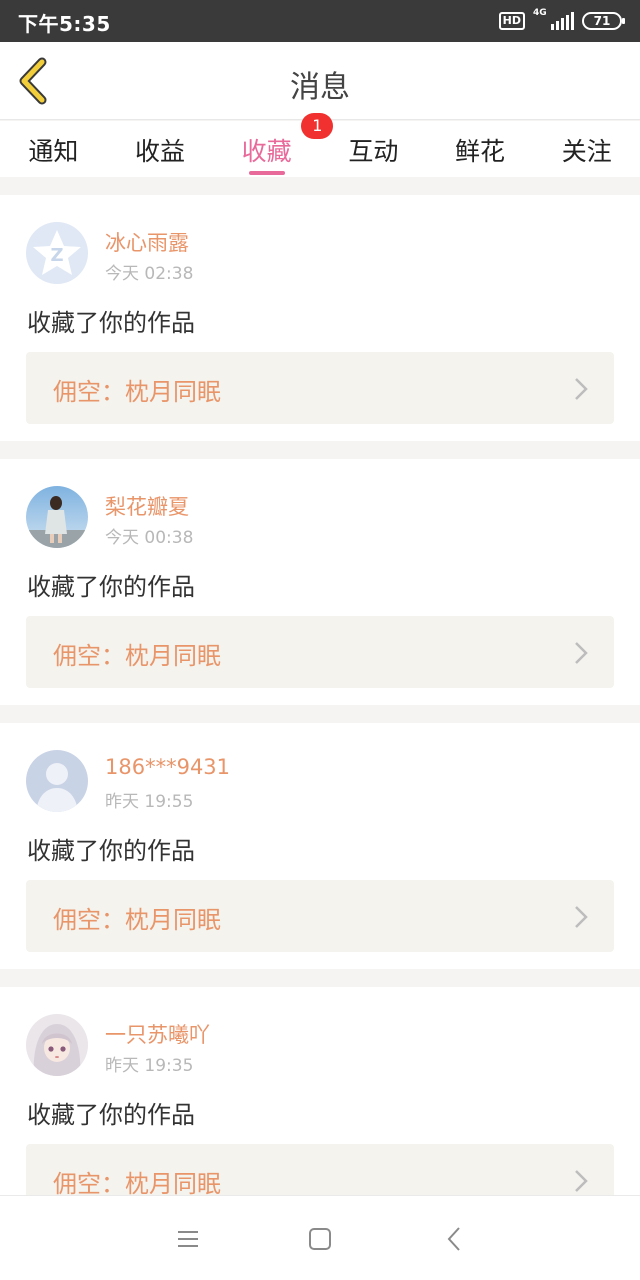 This screenshot has height=1280, width=640. What do you see at coordinates (149, 538) in the screenshot?
I see `message-time: 今天 00:38` at bounding box center [149, 538].